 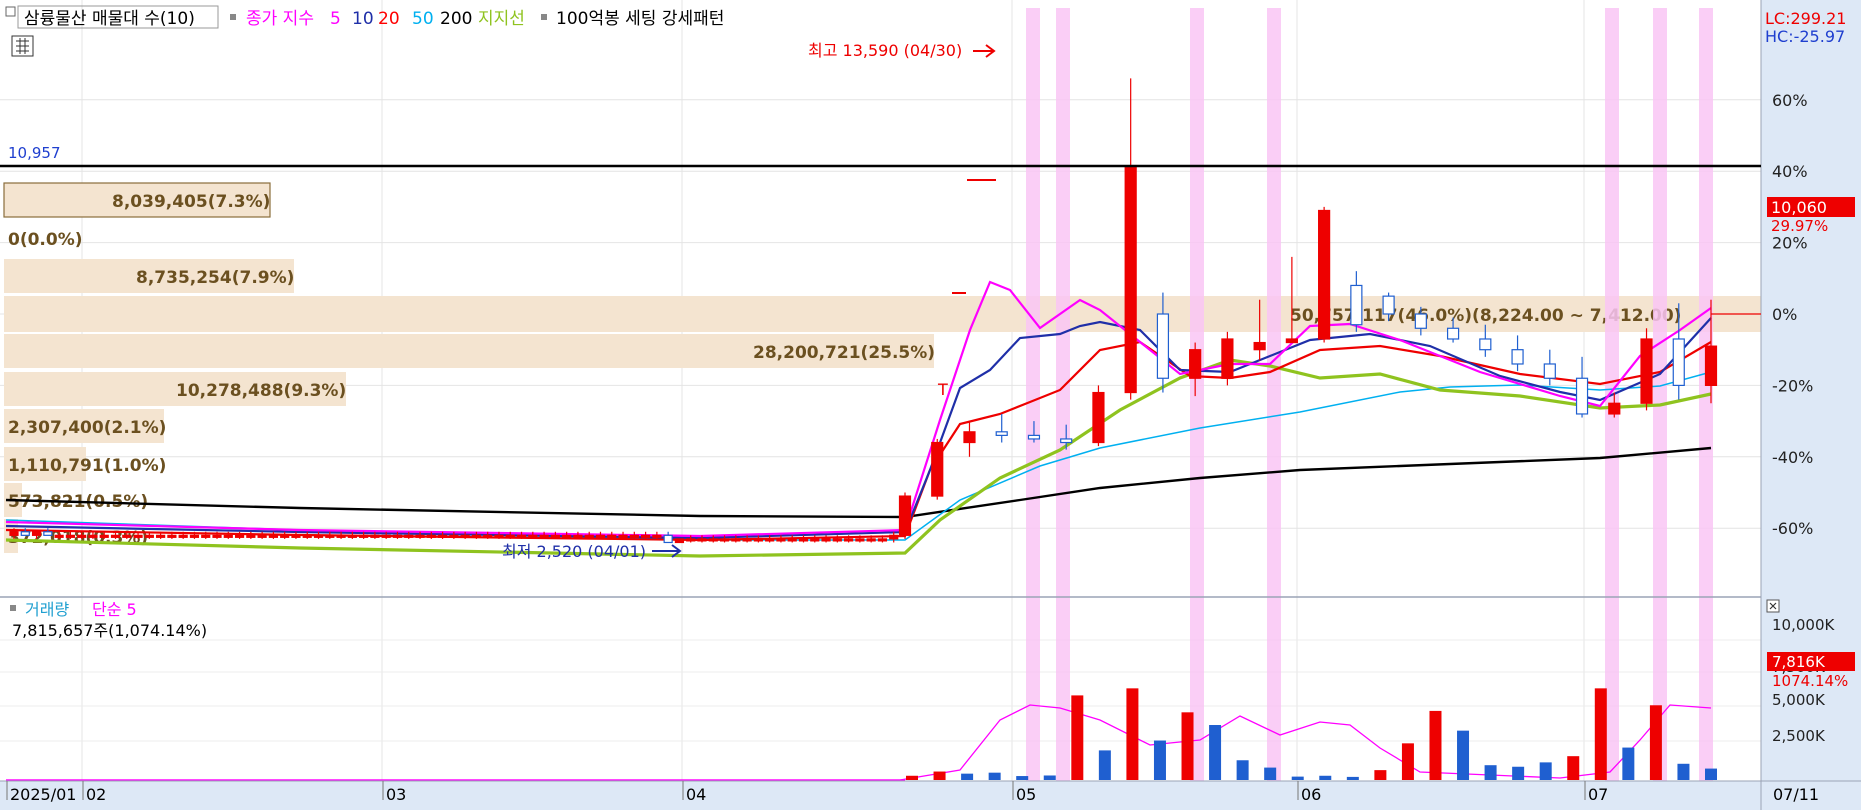 I want to click on ma-period-200: 200, so click(x=456, y=19).